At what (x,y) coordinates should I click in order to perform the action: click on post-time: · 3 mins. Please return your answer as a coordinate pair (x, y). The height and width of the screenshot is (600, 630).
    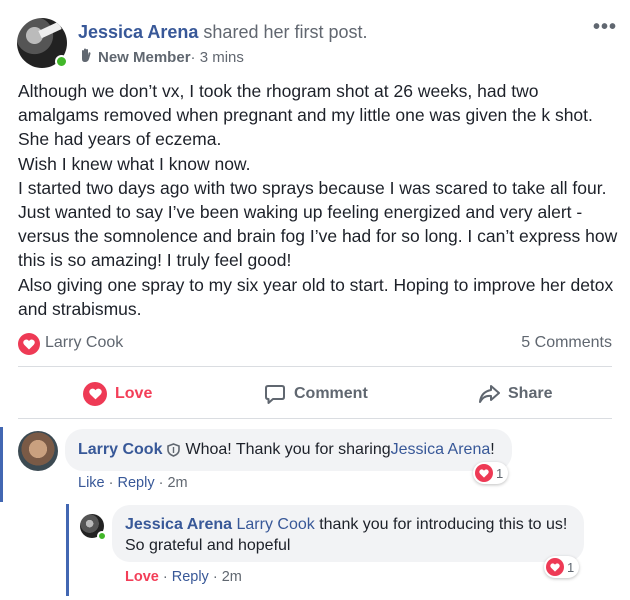
    Looking at the image, I should click on (217, 57).